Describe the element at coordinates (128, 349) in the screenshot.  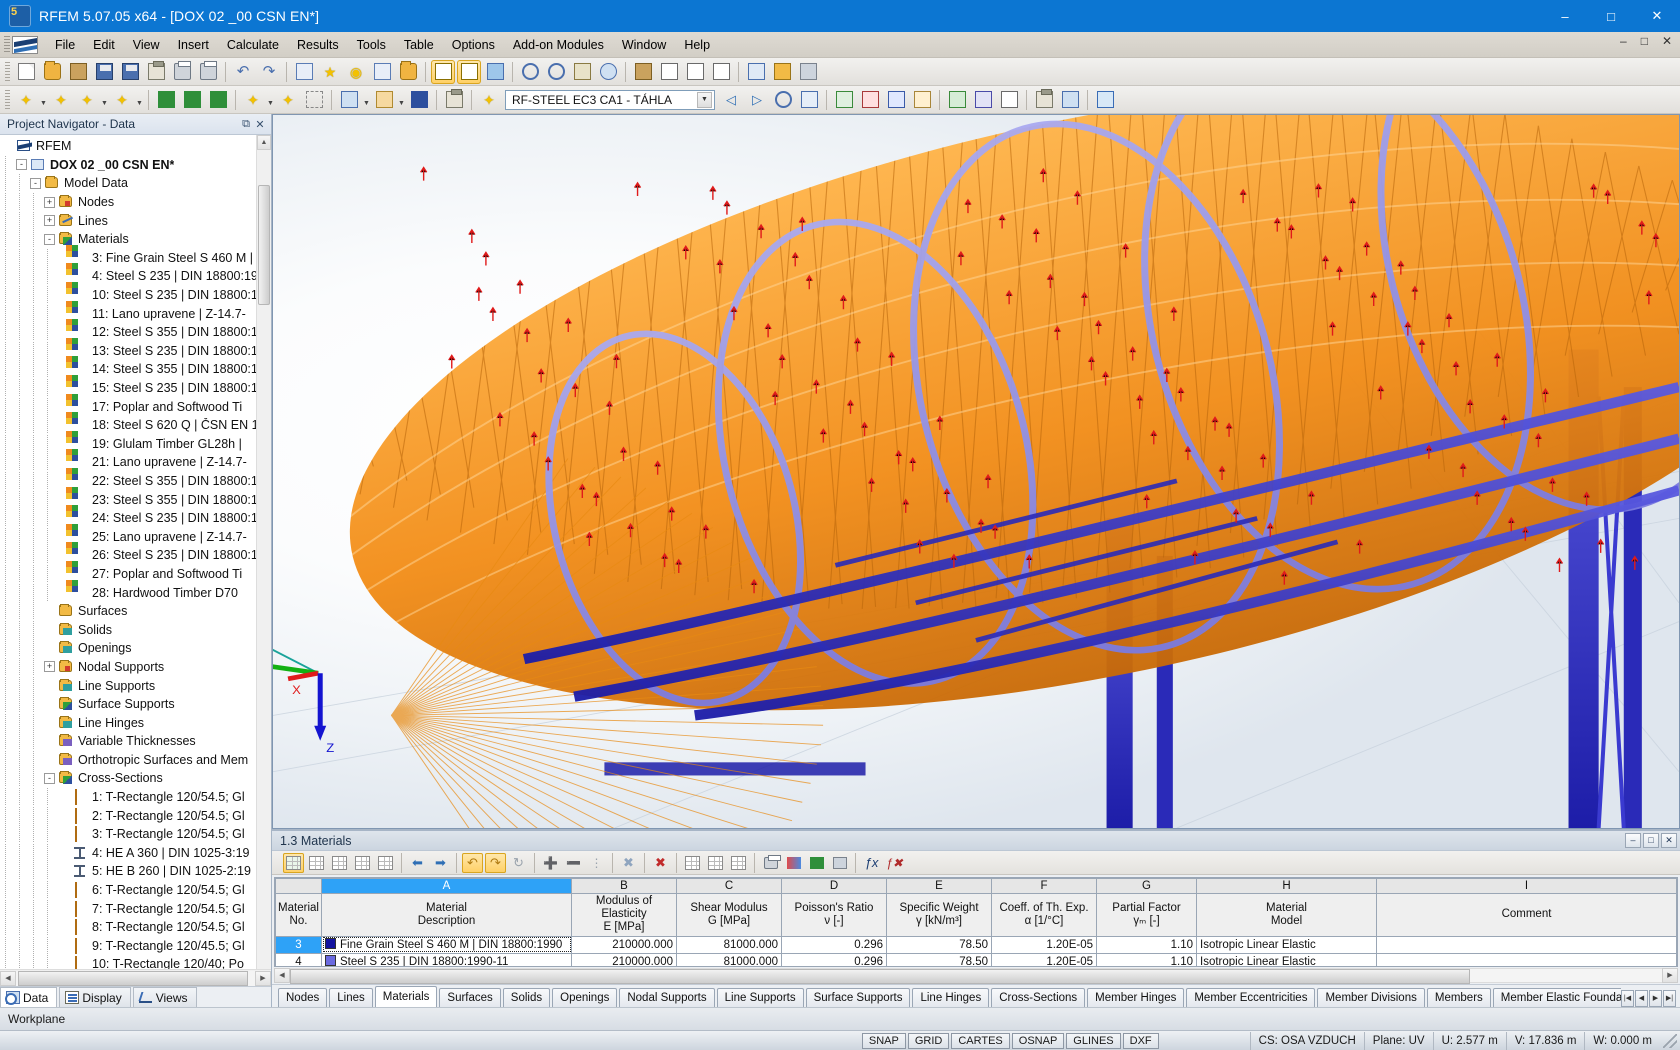
I see `tree-item: 13: Steel S 235 | DIN 18800:1` at that location.